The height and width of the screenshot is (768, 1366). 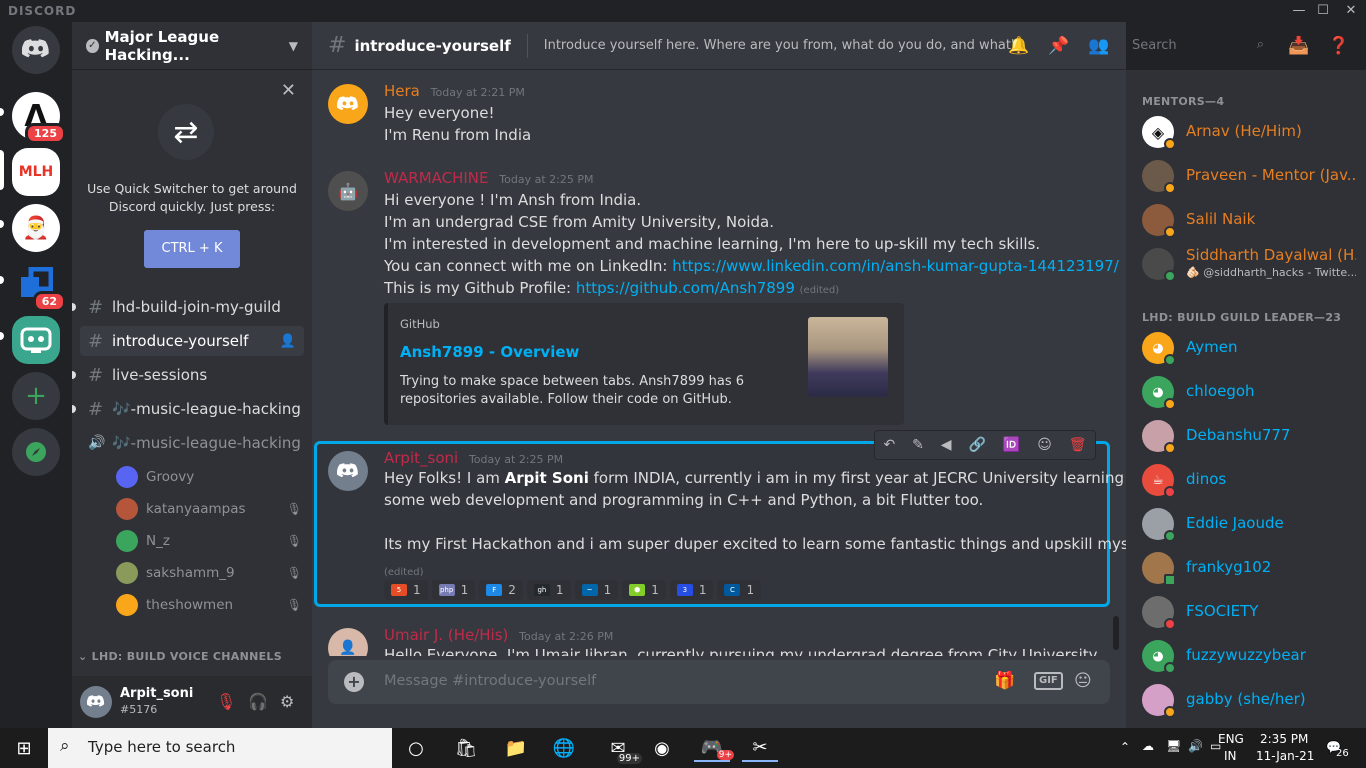 What do you see at coordinates (36, 340) in the screenshot?
I see `server-icon-bot` at bounding box center [36, 340].